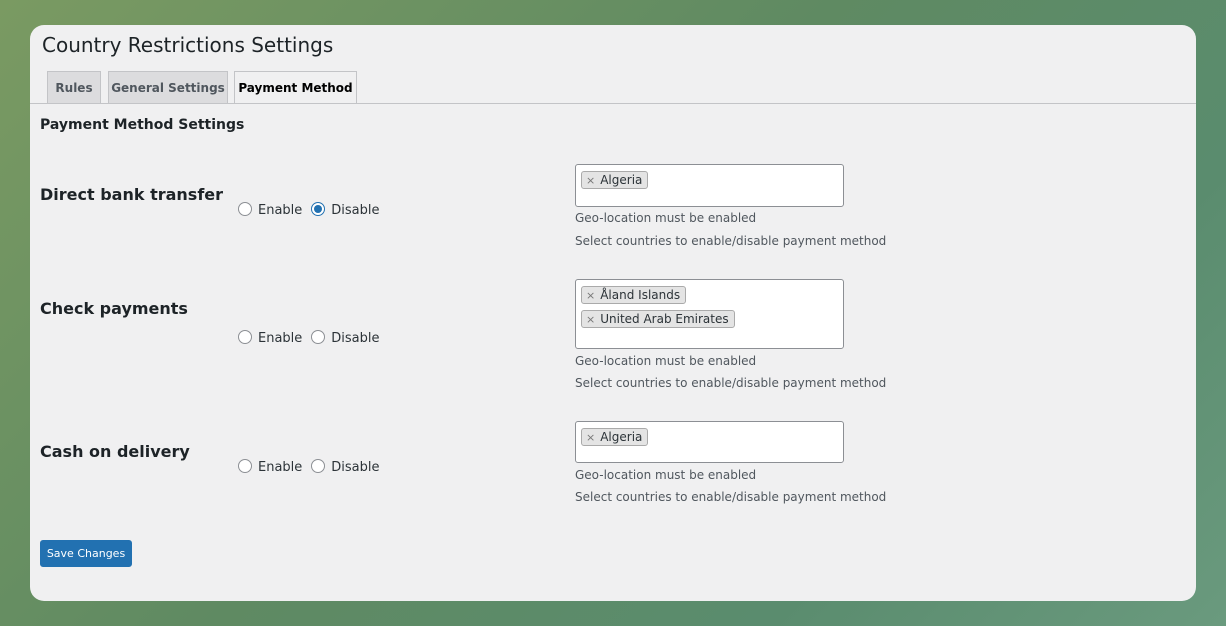 Image resolution: width=1226 pixels, height=626 pixels. Describe the element at coordinates (709, 185) in the screenshot. I see `country-select-direct-bank-transfer: × Algeria` at that location.